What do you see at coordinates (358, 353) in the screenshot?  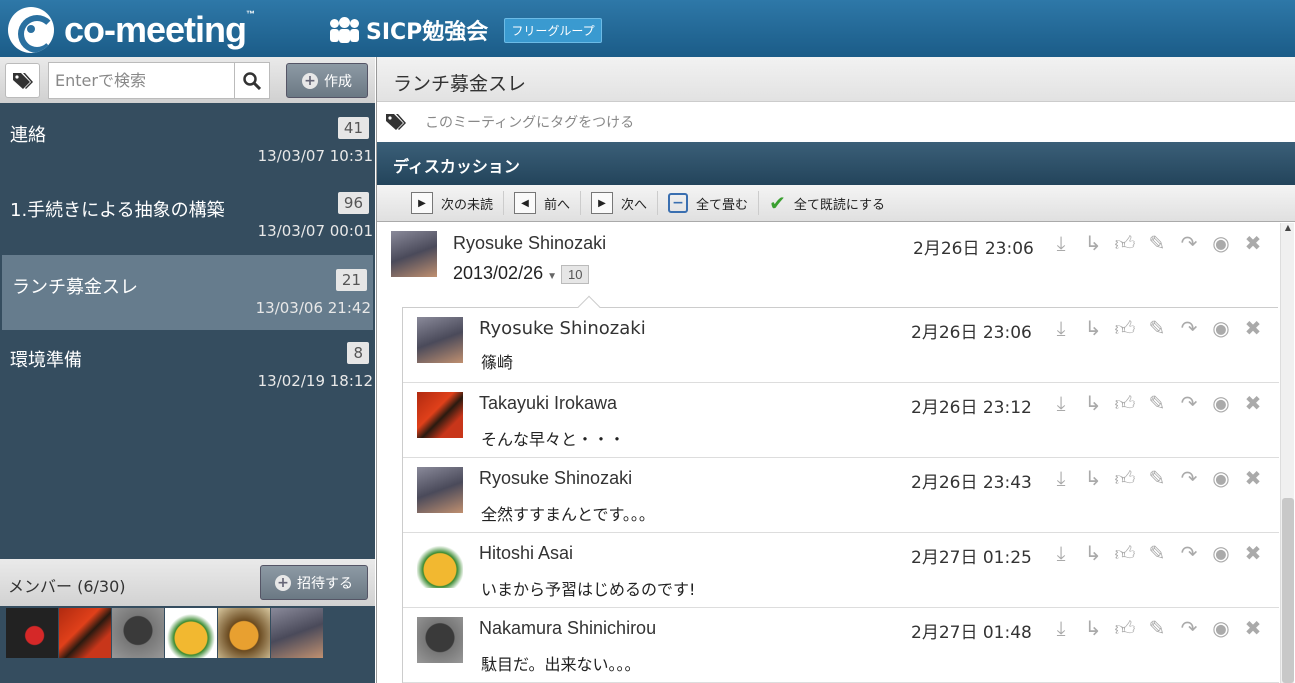 I see `unread-count-badge: 8` at bounding box center [358, 353].